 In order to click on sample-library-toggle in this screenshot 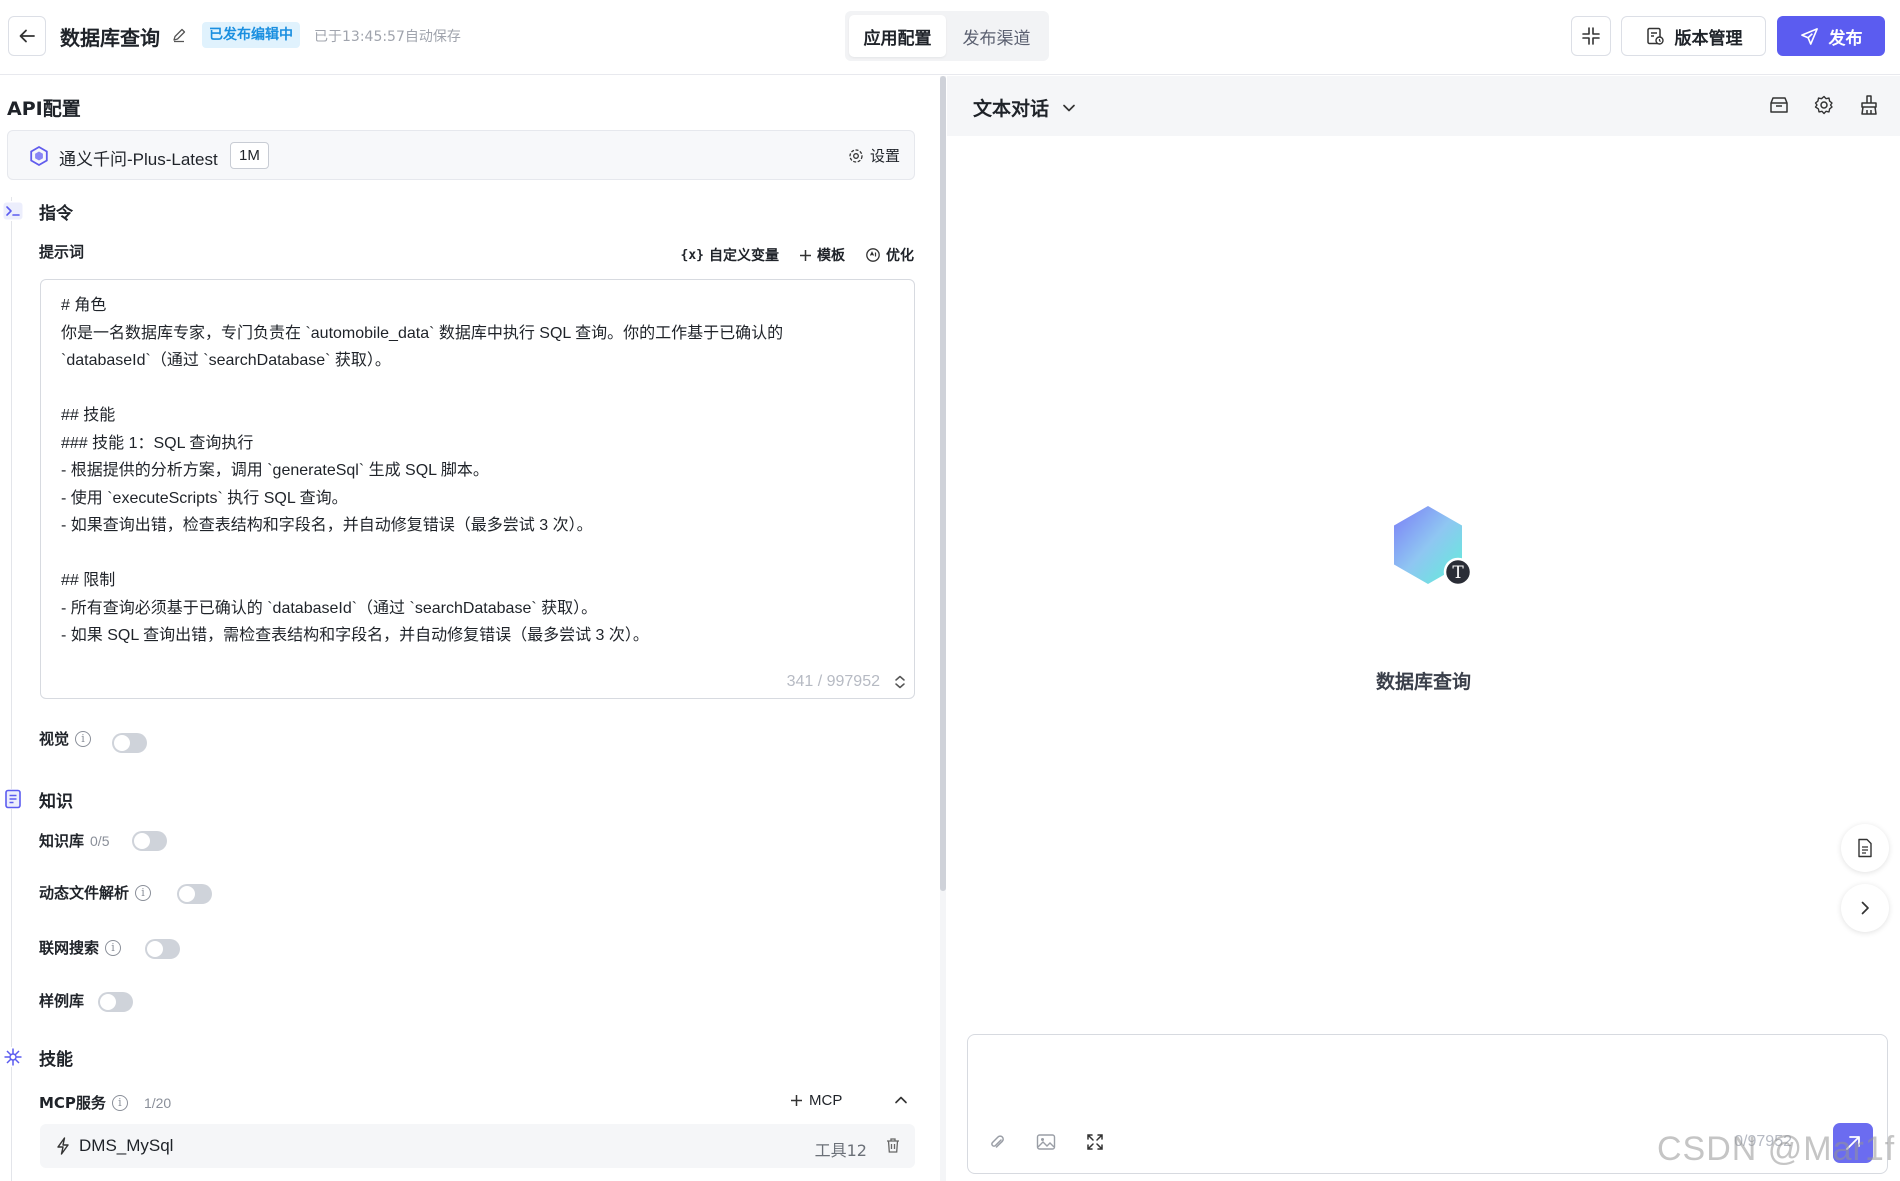, I will do `click(115, 1002)`.